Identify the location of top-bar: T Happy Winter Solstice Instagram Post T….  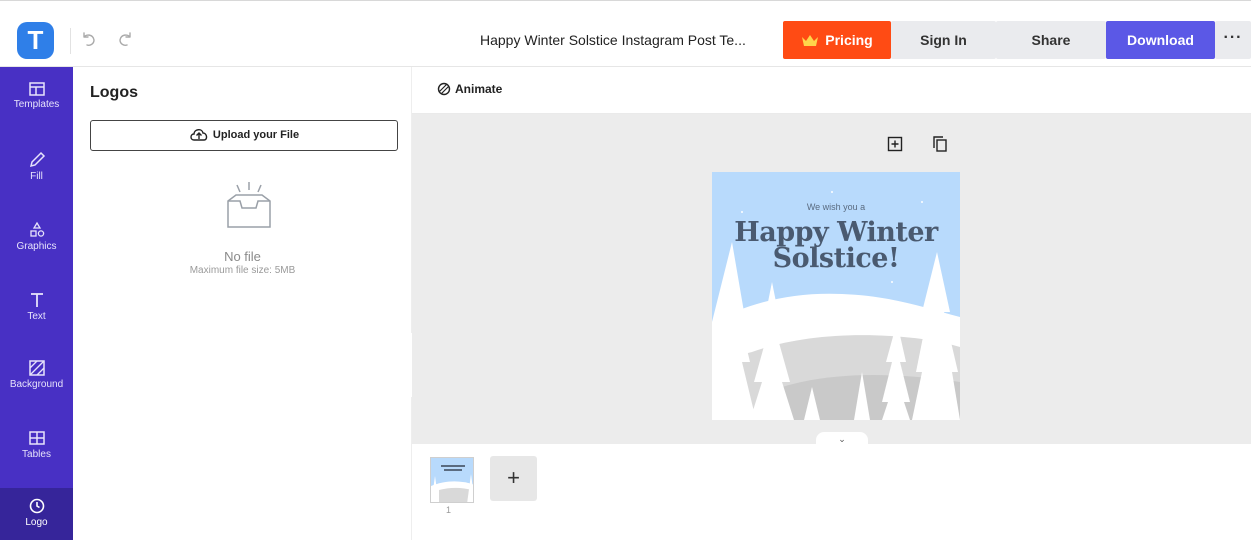
(625, 33).